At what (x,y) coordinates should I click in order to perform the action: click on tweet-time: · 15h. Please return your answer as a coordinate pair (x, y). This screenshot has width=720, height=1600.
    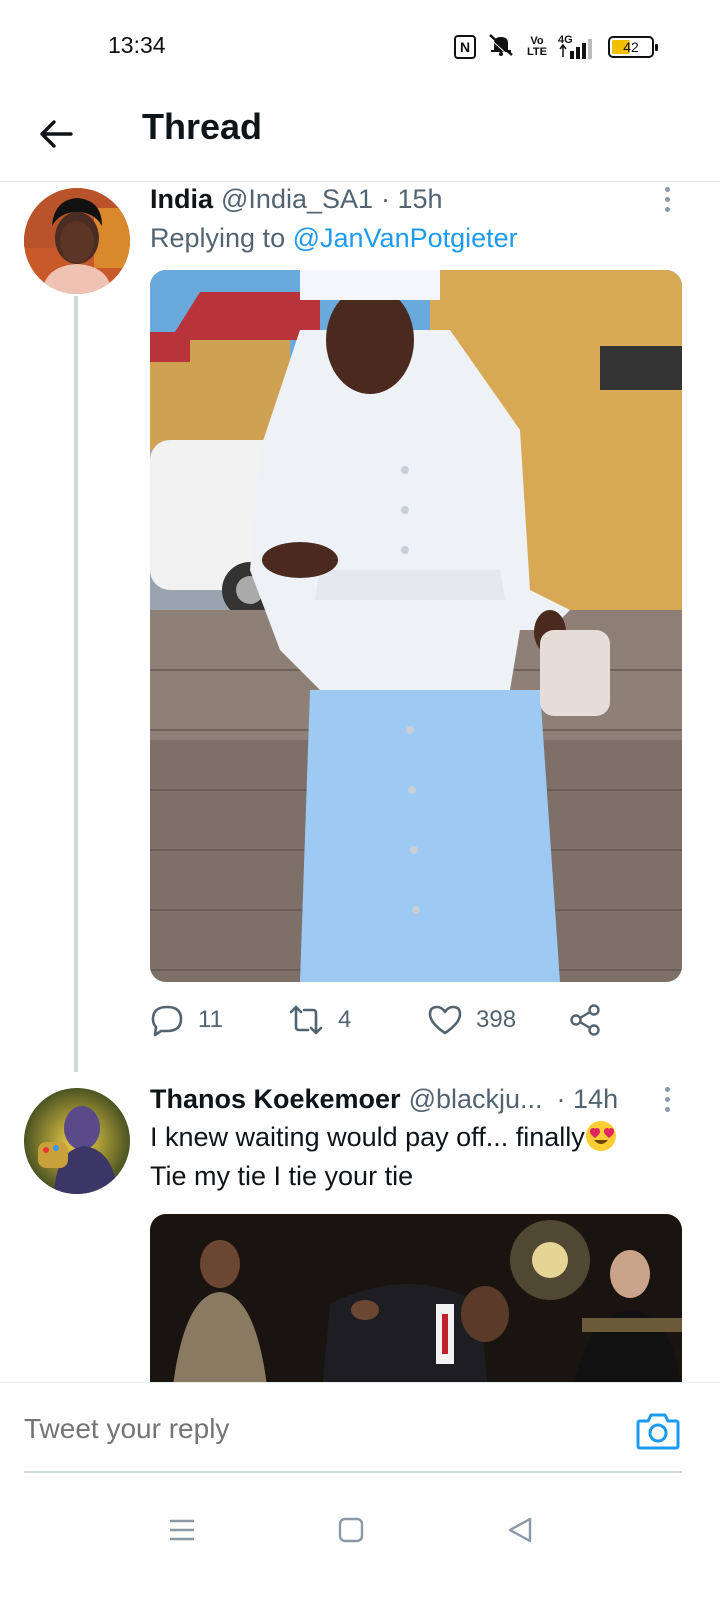
    Looking at the image, I should click on (412, 199).